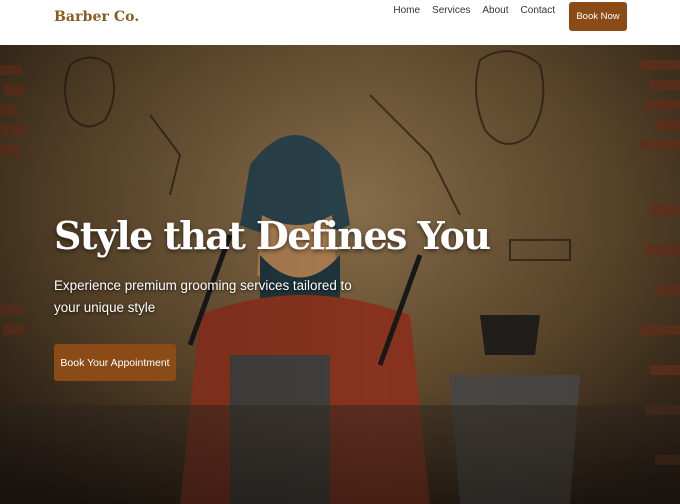 The height and width of the screenshot is (504, 680). I want to click on nav-home-link: Home, so click(406, 11).